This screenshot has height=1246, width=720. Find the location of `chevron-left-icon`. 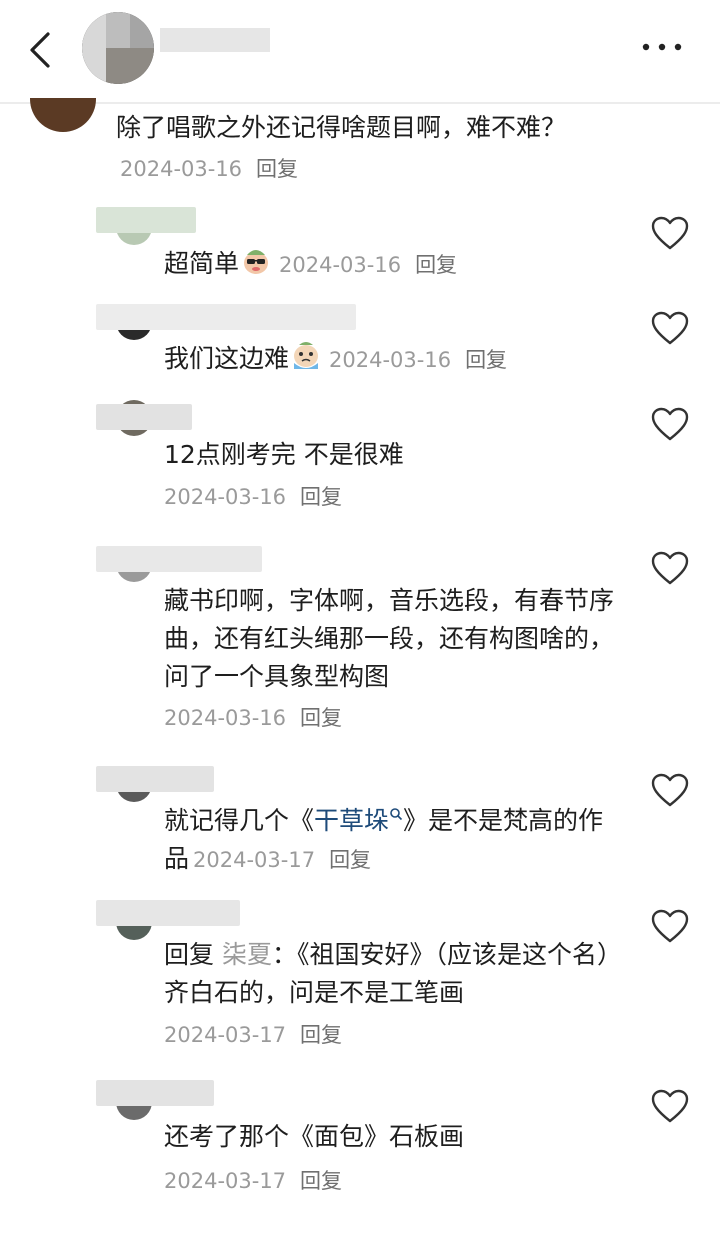

chevron-left-icon is located at coordinates (41, 50).